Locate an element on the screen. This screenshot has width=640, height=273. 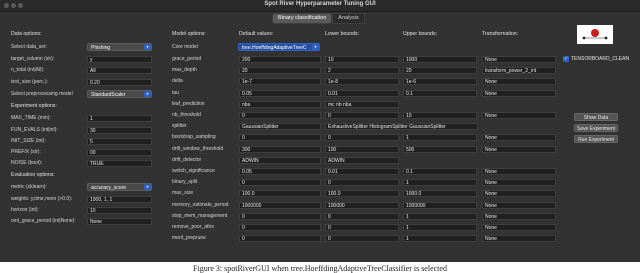
param-default-input: 300 is located at coordinates (280, 149).